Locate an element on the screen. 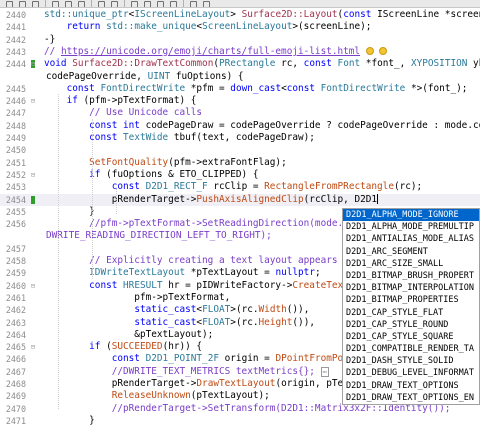 This screenshot has width=480, height=441. autocomplete-item: D2D1_DEBUG_LEVEL_INFORMAT is located at coordinates (411, 373).